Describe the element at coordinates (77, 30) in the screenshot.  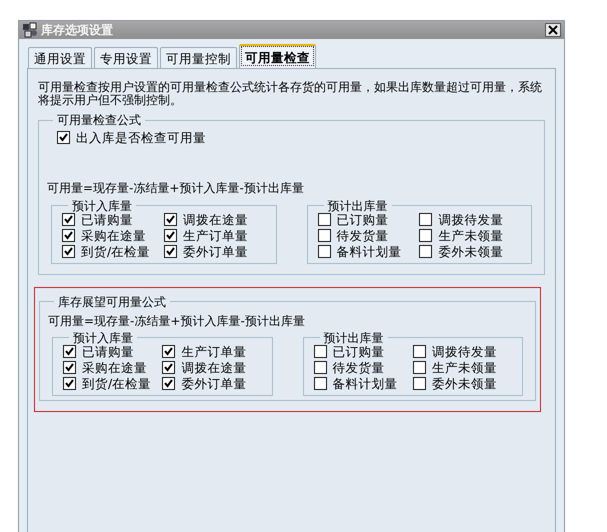
I see `window-title: 库存选项设置` at that location.